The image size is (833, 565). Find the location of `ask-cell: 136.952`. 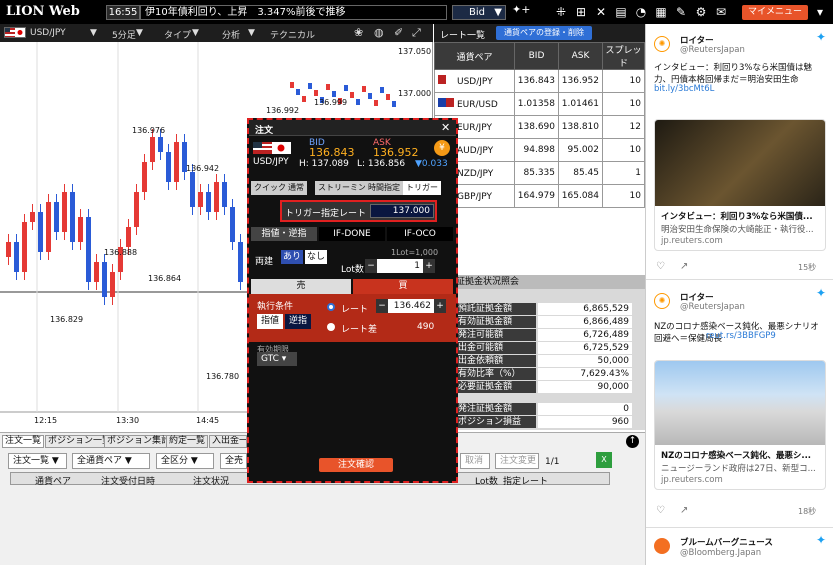

ask-cell: 136.952 is located at coordinates (580, 81).